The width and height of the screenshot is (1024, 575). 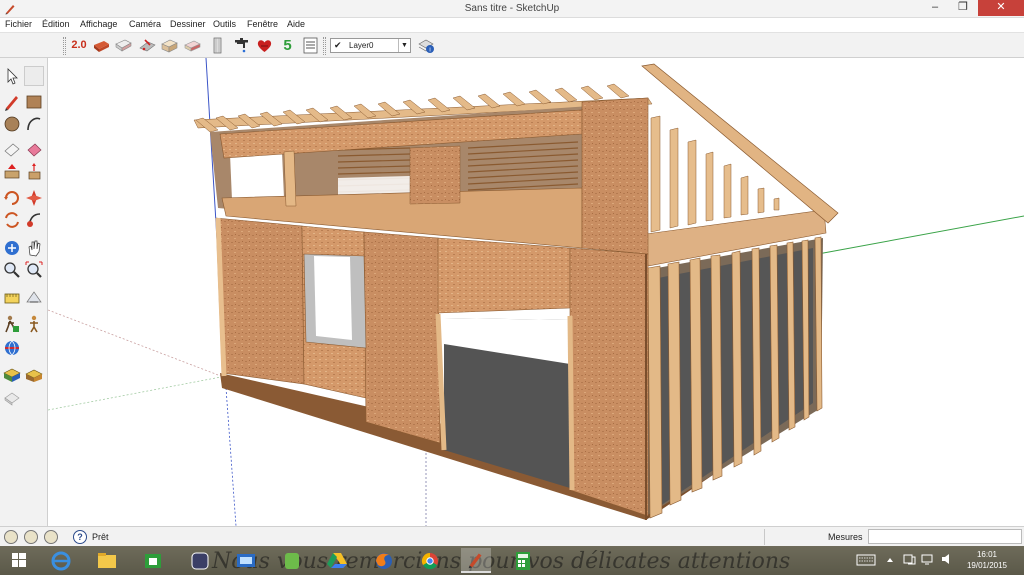 I want to click on upper-window-left, so click(x=257, y=176).